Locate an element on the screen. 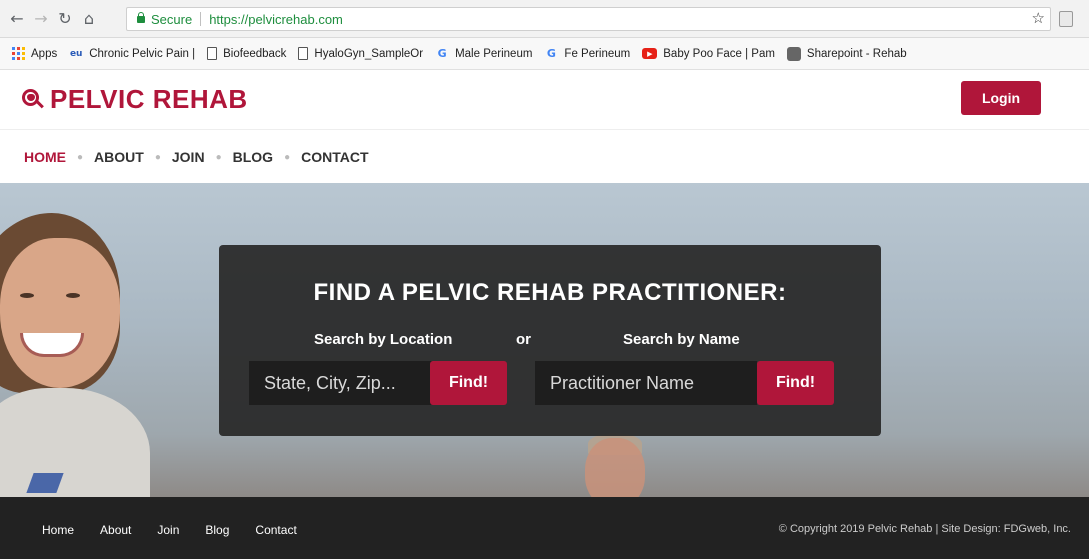 This screenshot has height=559, width=1089. footer-link-blog: Blog is located at coordinates (217, 530).